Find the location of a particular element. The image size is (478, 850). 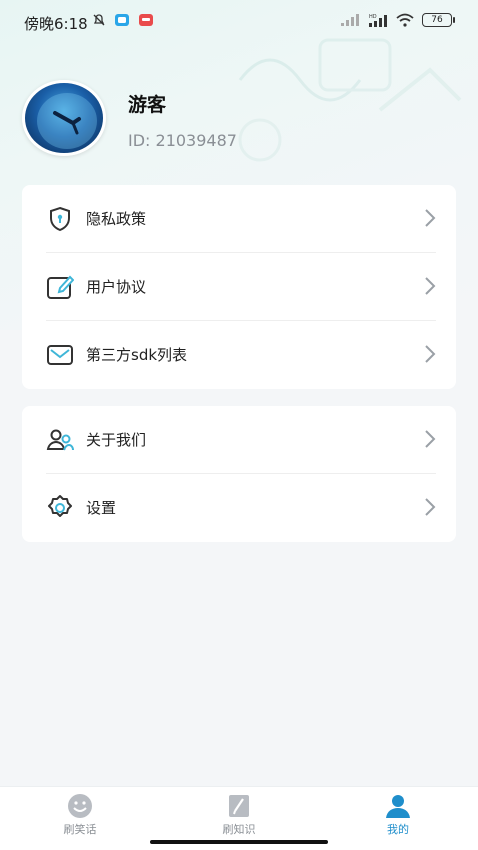

gear-icon is located at coordinates (60, 508).